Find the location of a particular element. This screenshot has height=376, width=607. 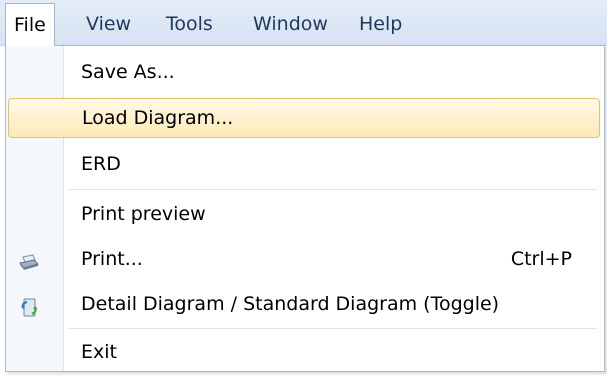

menu-file: File is located at coordinates (30, 24).